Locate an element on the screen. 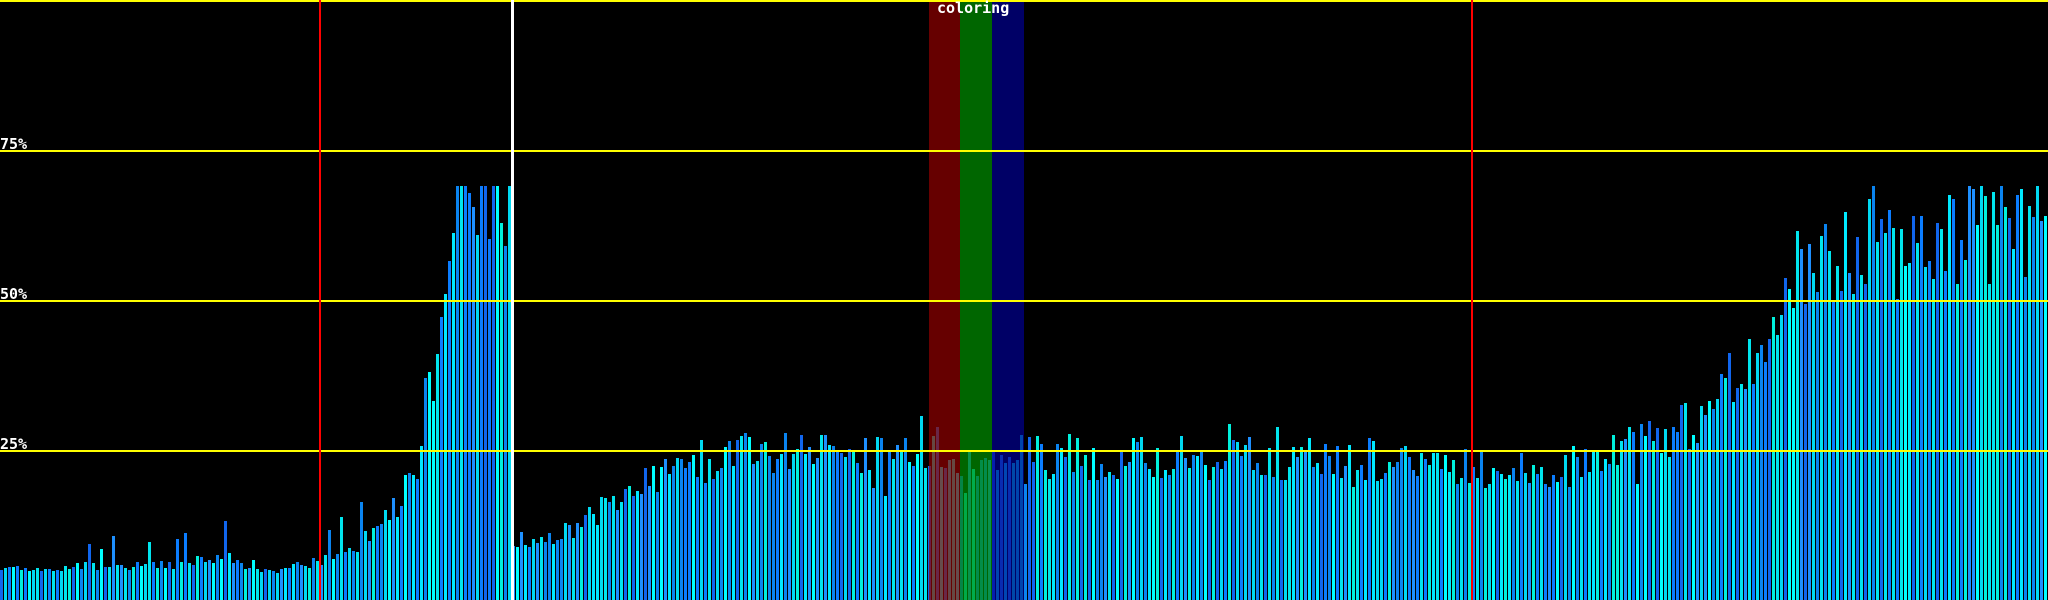 This screenshot has width=2048, height=600. red-marker-line is located at coordinates (1472, 300).